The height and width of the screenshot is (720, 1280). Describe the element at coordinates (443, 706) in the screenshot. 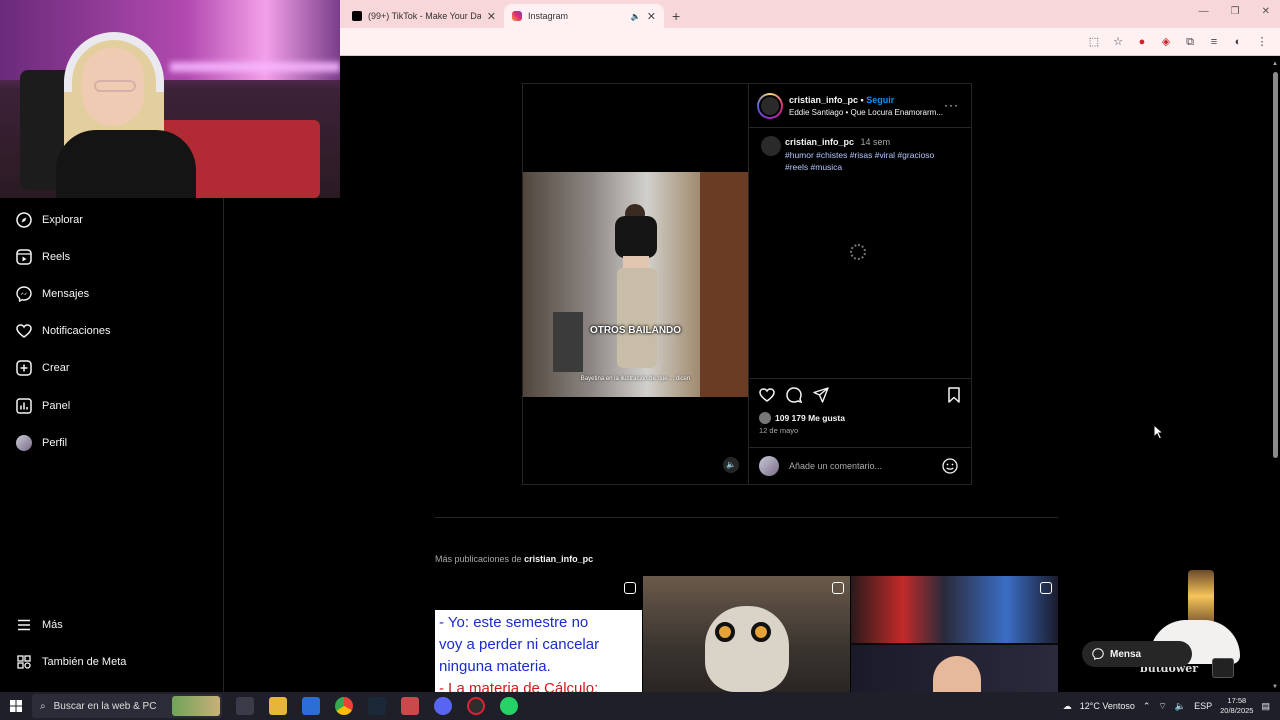

I see `discord-icon` at that location.